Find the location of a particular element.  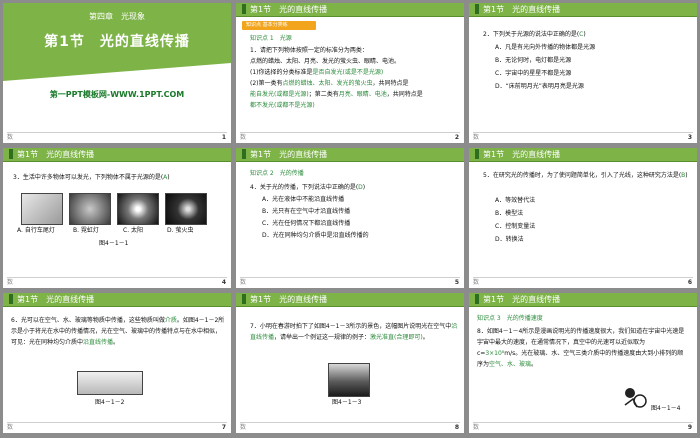

answer-blank: 介质 is located at coordinates (170, 320).